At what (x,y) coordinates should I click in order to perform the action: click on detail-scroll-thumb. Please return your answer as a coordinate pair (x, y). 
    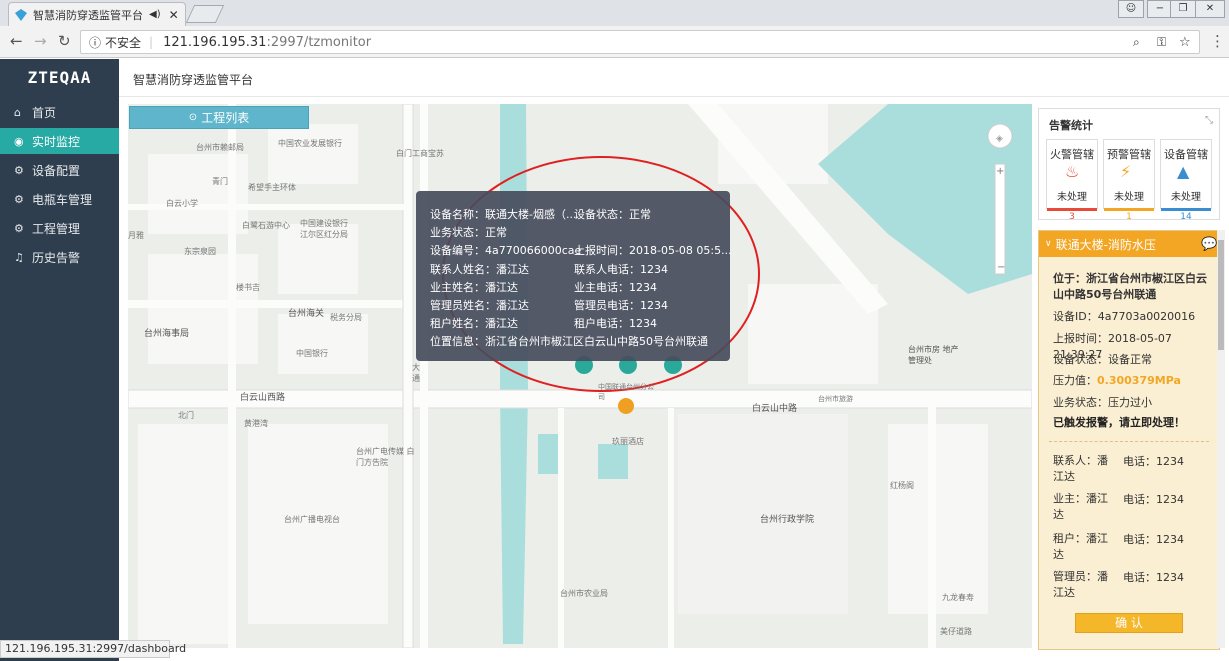
    Looking at the image, I should click on (1221, 295).